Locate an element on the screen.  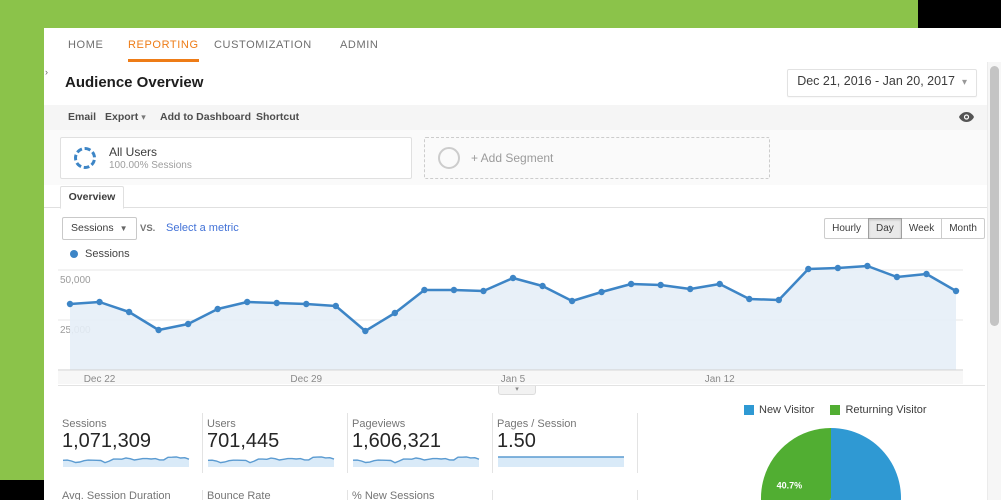
metric-value: 1,071,309 is located at coordinates (106, 441).